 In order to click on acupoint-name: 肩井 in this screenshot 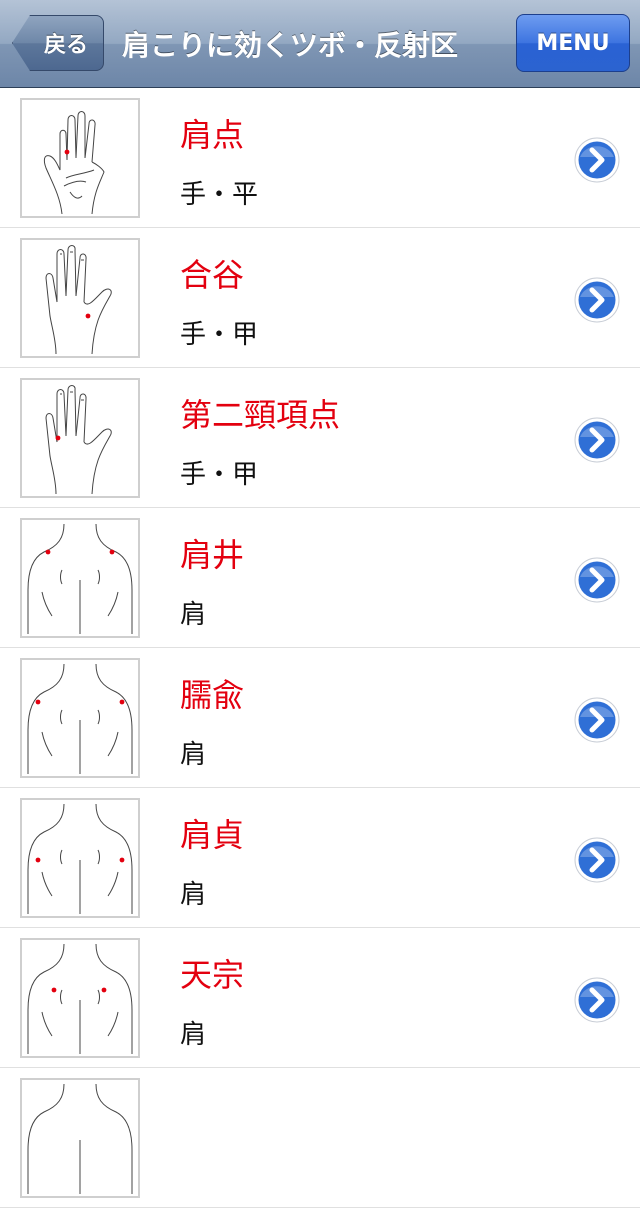, I will do `click(212, 555)`.